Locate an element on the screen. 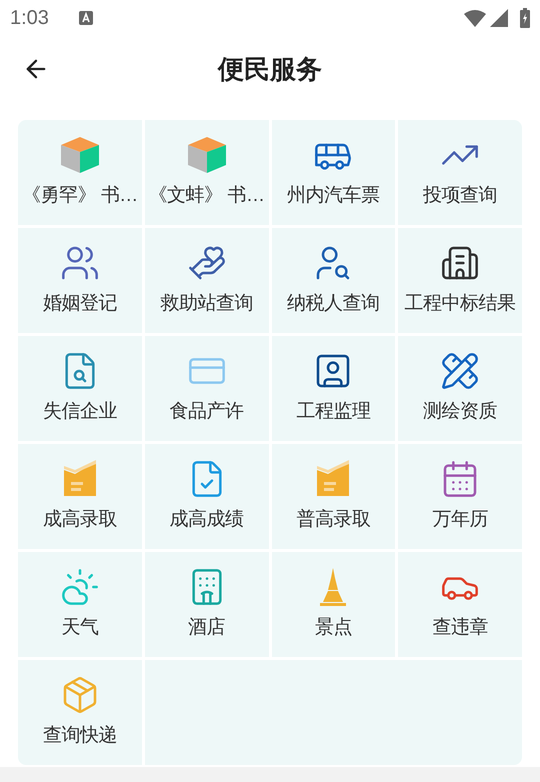 The height and width of the screenshot is (782, 540). service-tile: 救助站查询 is located at coordinates (206, 280).